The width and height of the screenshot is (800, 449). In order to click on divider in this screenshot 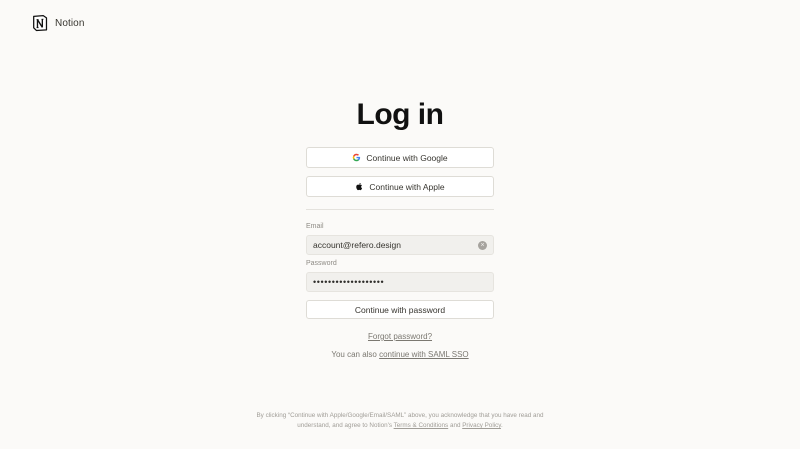, I will do `click(400, 209)`.